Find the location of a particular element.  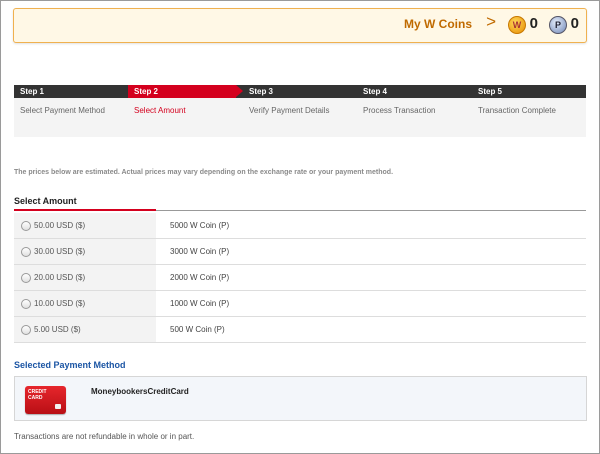

step-label: Verify Payment Details is located at coordinates (289, 110).